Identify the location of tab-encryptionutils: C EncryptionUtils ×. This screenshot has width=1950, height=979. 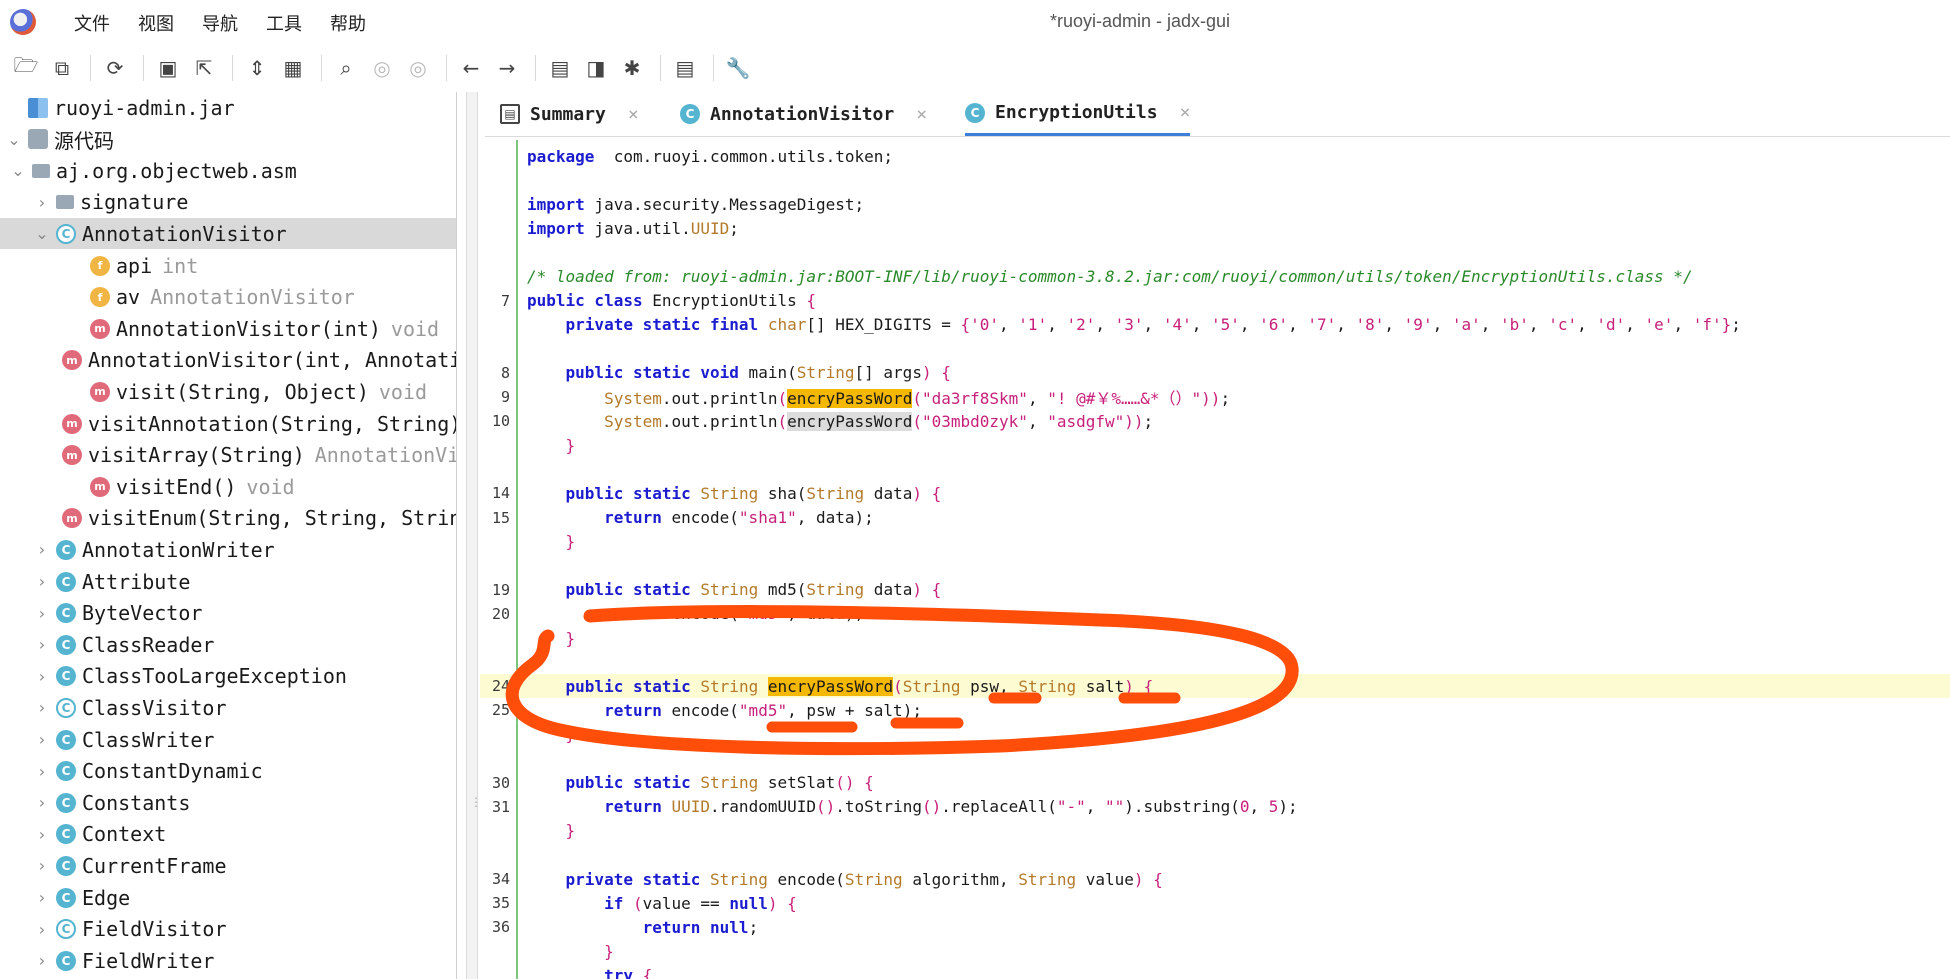
(1078, 114).